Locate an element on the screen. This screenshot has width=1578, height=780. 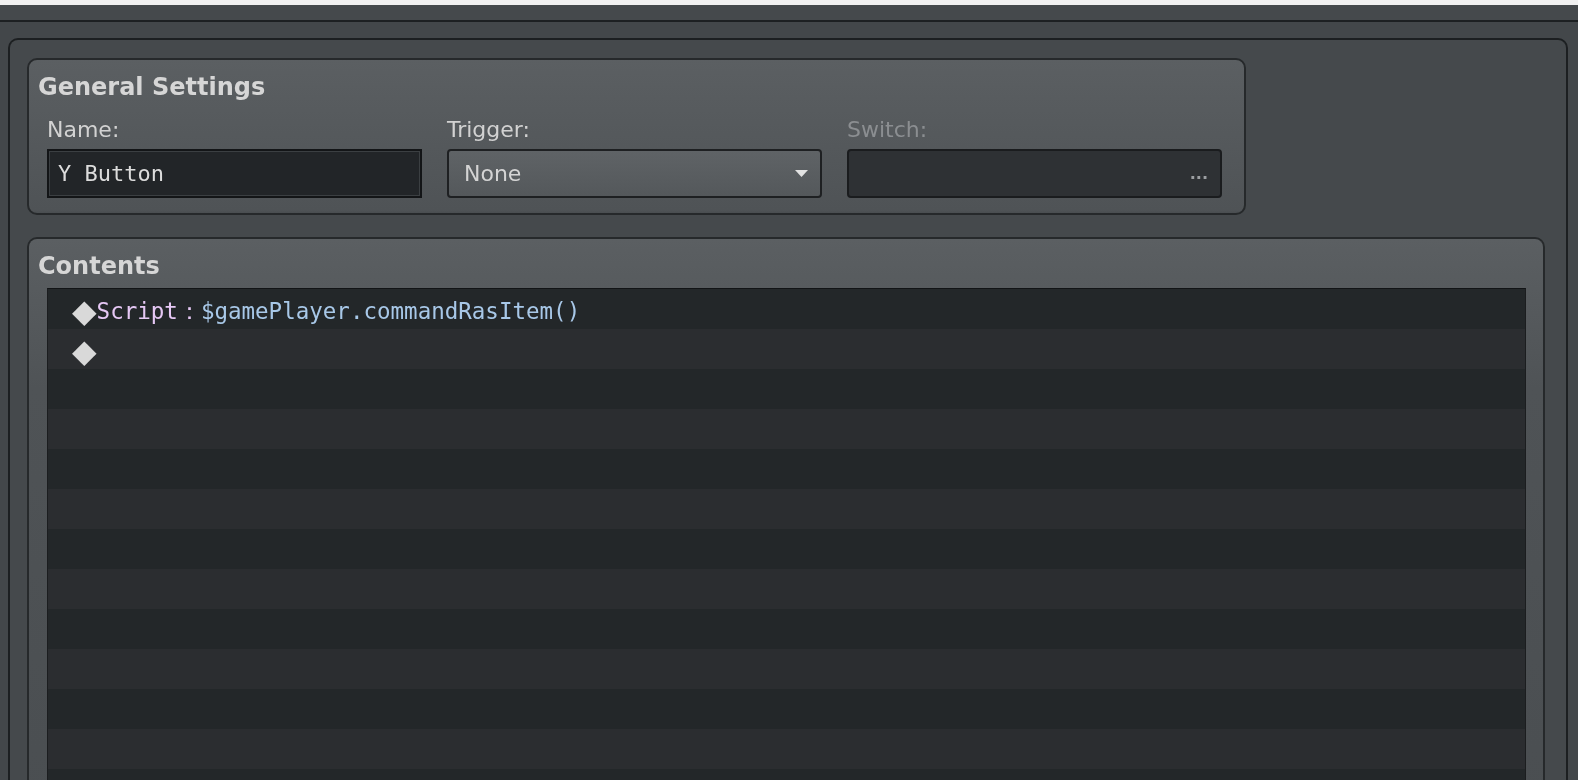
caret-icon is located at coordinates (801, 173).